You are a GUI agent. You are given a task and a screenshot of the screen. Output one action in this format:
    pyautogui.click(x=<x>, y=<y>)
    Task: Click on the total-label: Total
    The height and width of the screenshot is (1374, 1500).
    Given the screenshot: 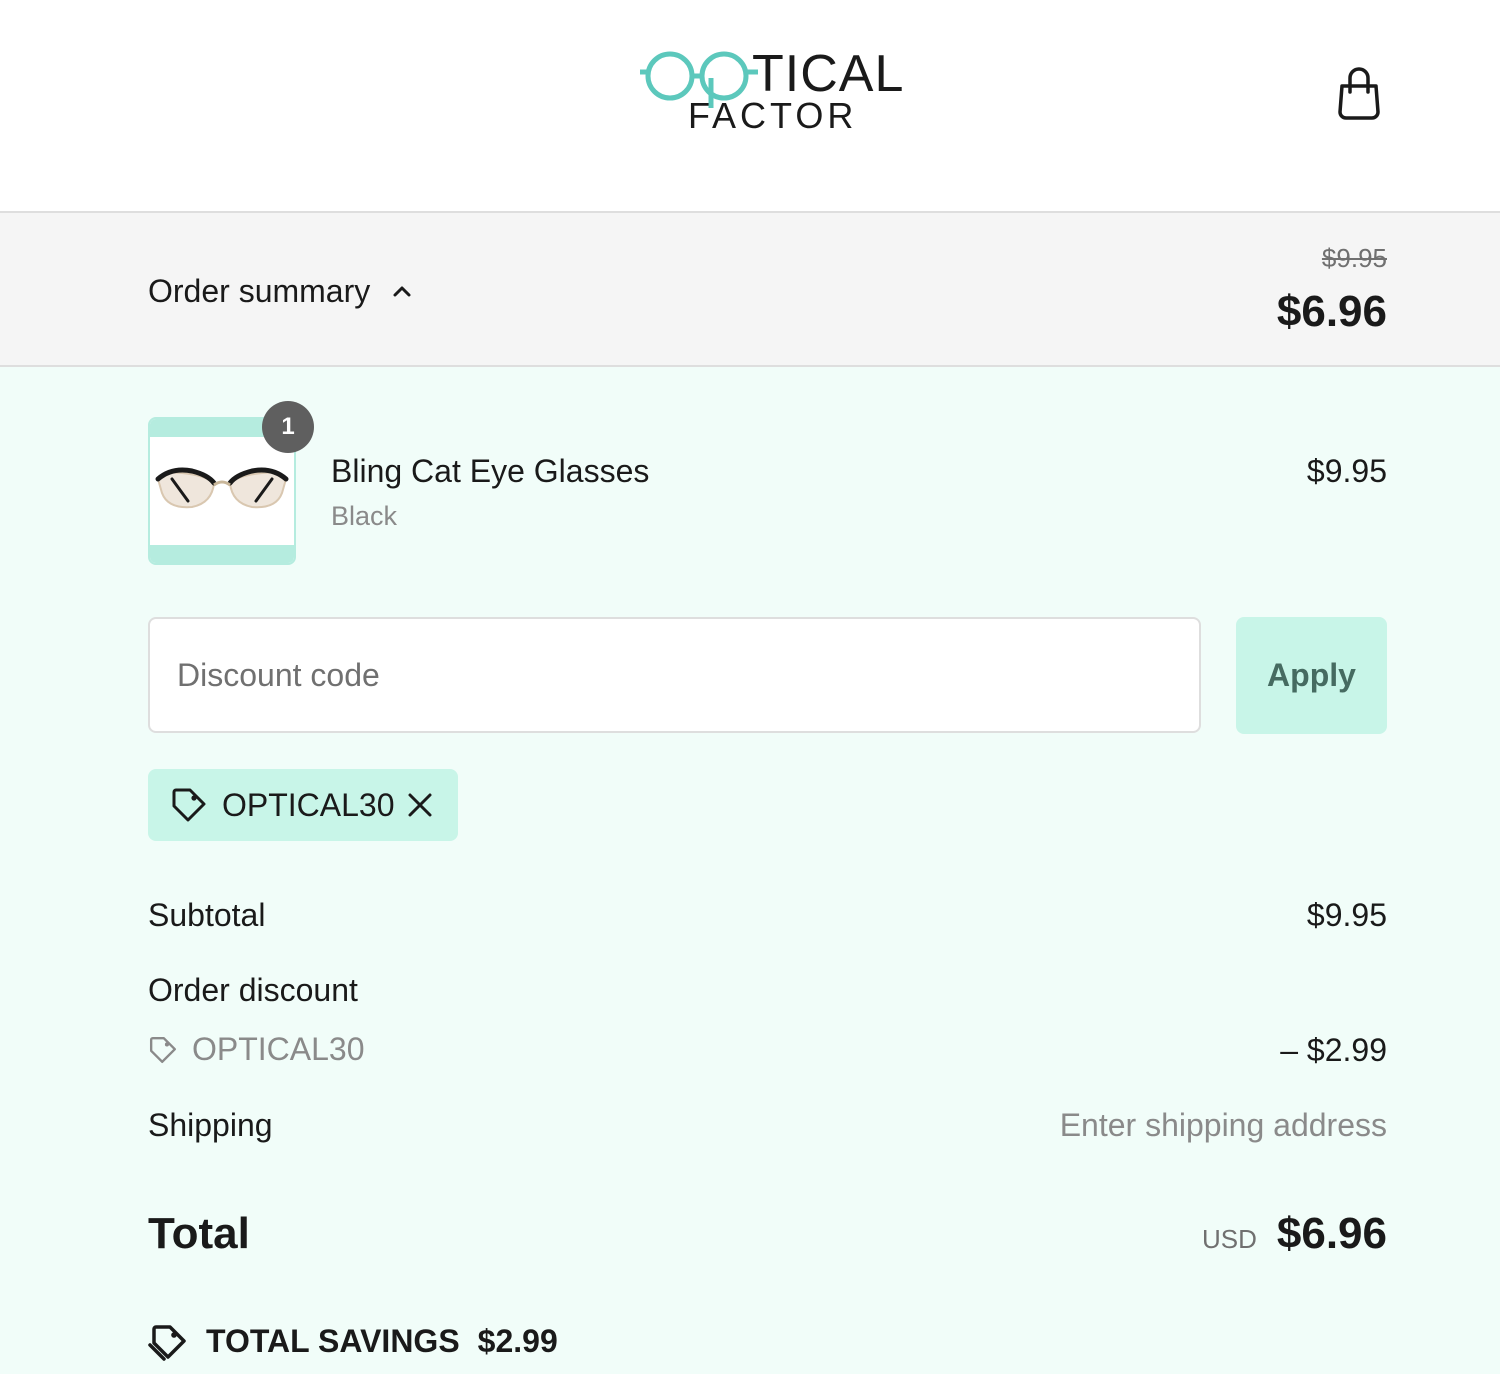 What is the action you would take?
    pyautogui.click(x=199, y=1233)
    